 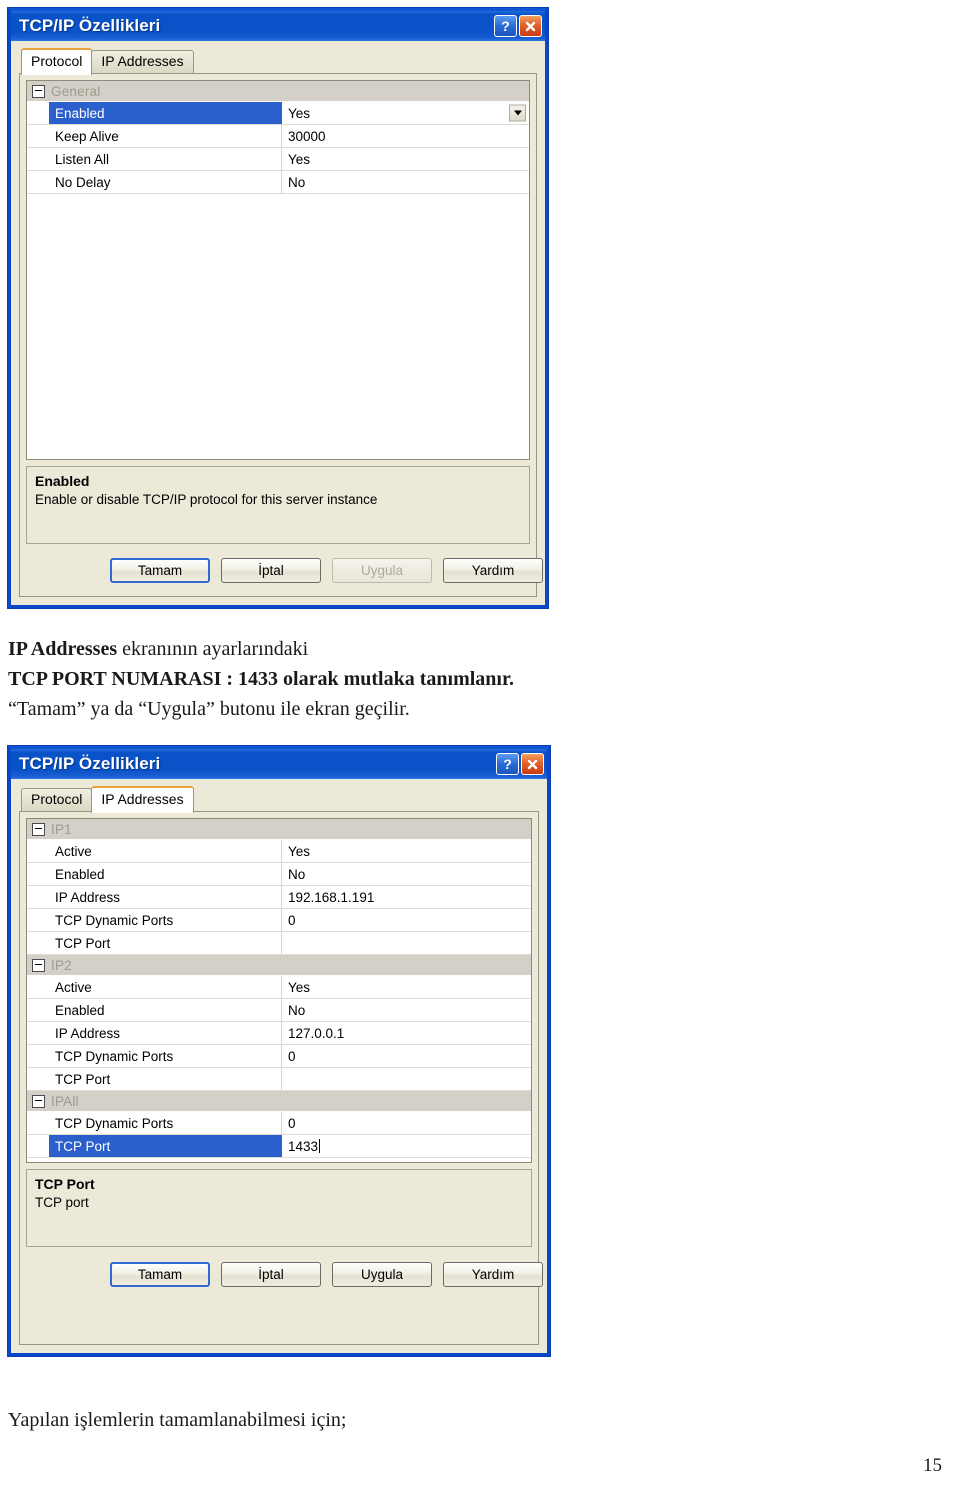 I want to click on dialog1-tabstrip: Protocol IP Addresses, so click(x=278, y=61).